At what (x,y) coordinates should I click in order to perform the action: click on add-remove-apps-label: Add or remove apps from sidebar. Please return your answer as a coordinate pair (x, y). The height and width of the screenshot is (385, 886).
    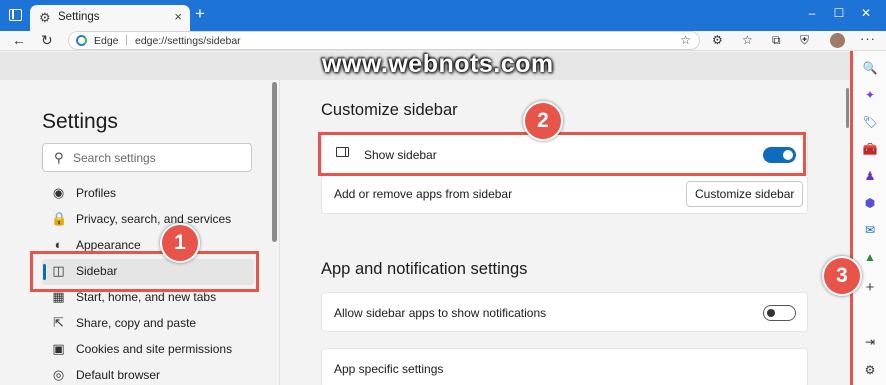
    Looking at the image, I should click on (423, 194).